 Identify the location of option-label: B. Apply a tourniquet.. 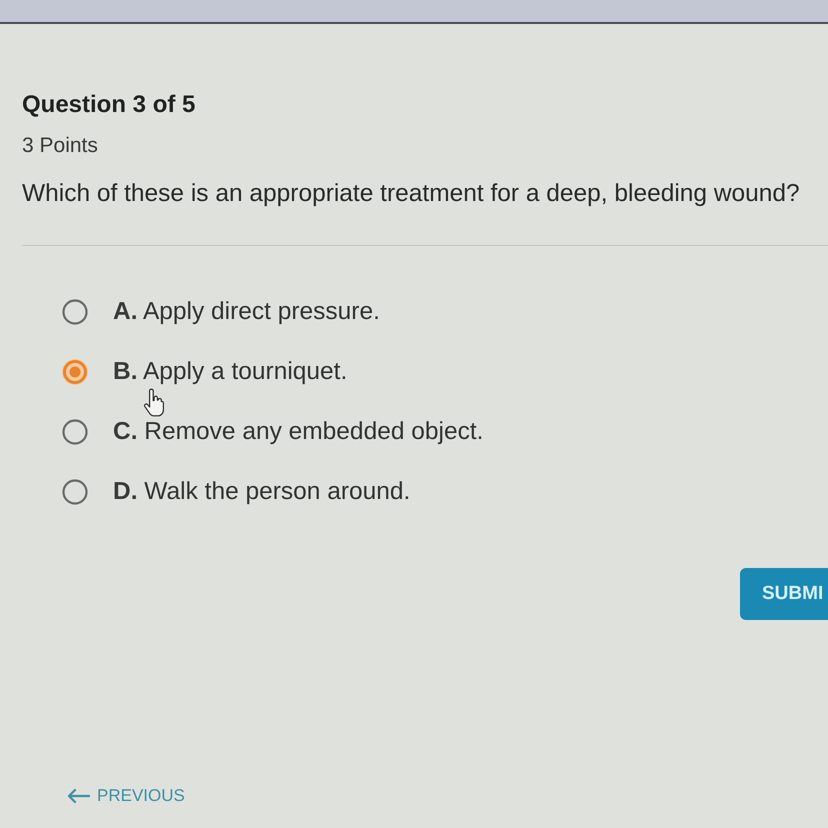
(230, 372).